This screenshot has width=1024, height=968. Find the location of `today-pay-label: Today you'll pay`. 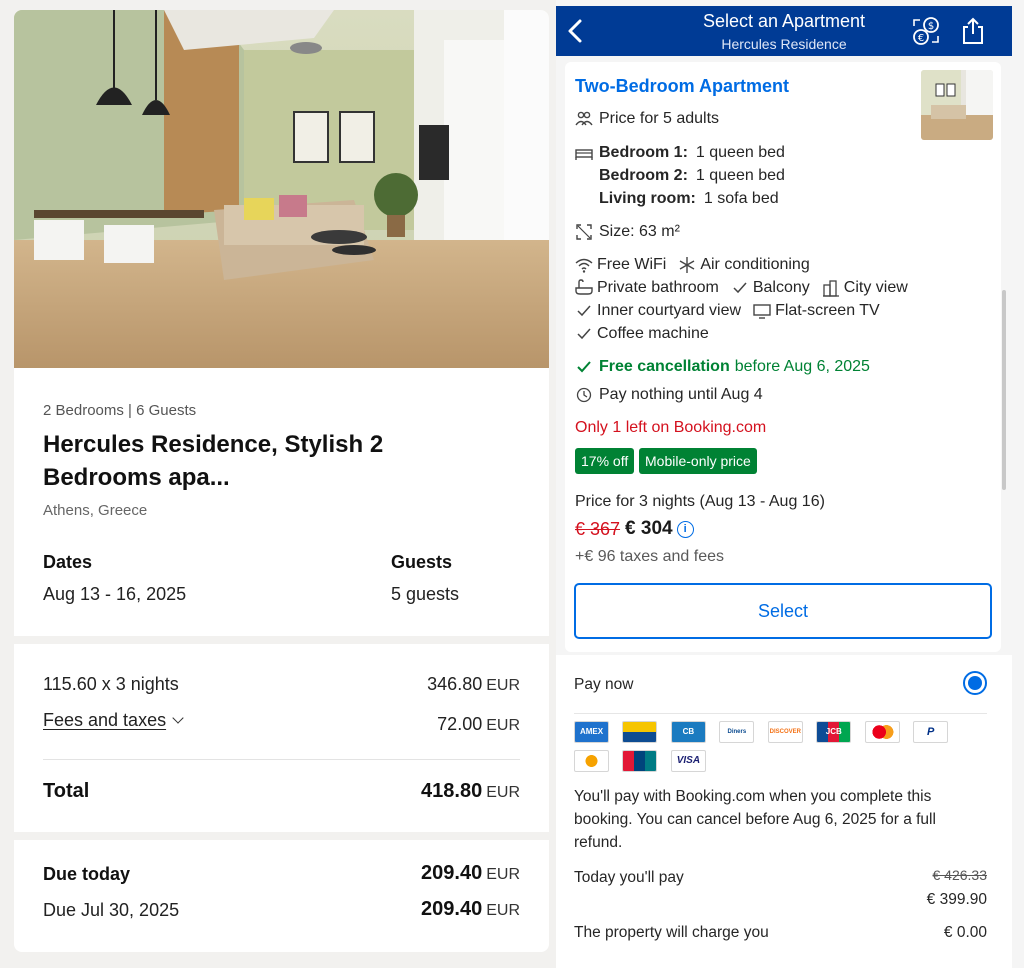

today-pay-label: Today you'll pay is located at coordinates (629, 877).